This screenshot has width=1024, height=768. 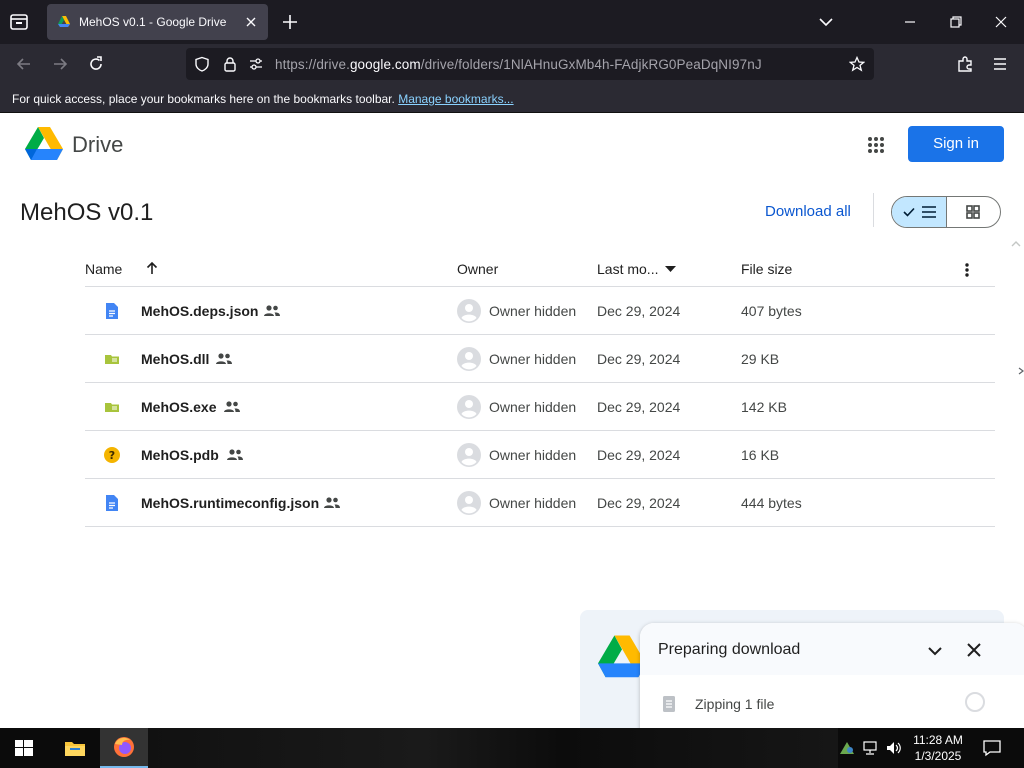 I want to click on sign-in-button: Sign in, so click(x=956, y=144).